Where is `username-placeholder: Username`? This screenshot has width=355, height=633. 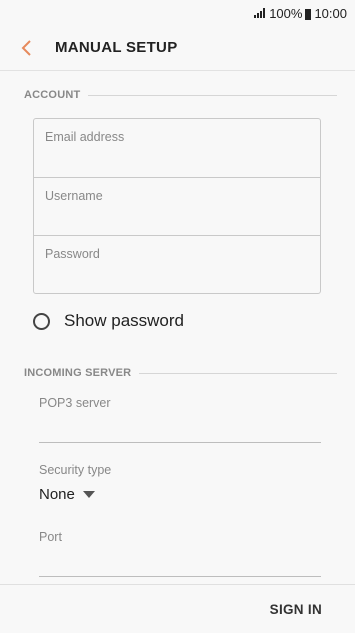 username-placeholder: Username is located at coordinates (74, 196).